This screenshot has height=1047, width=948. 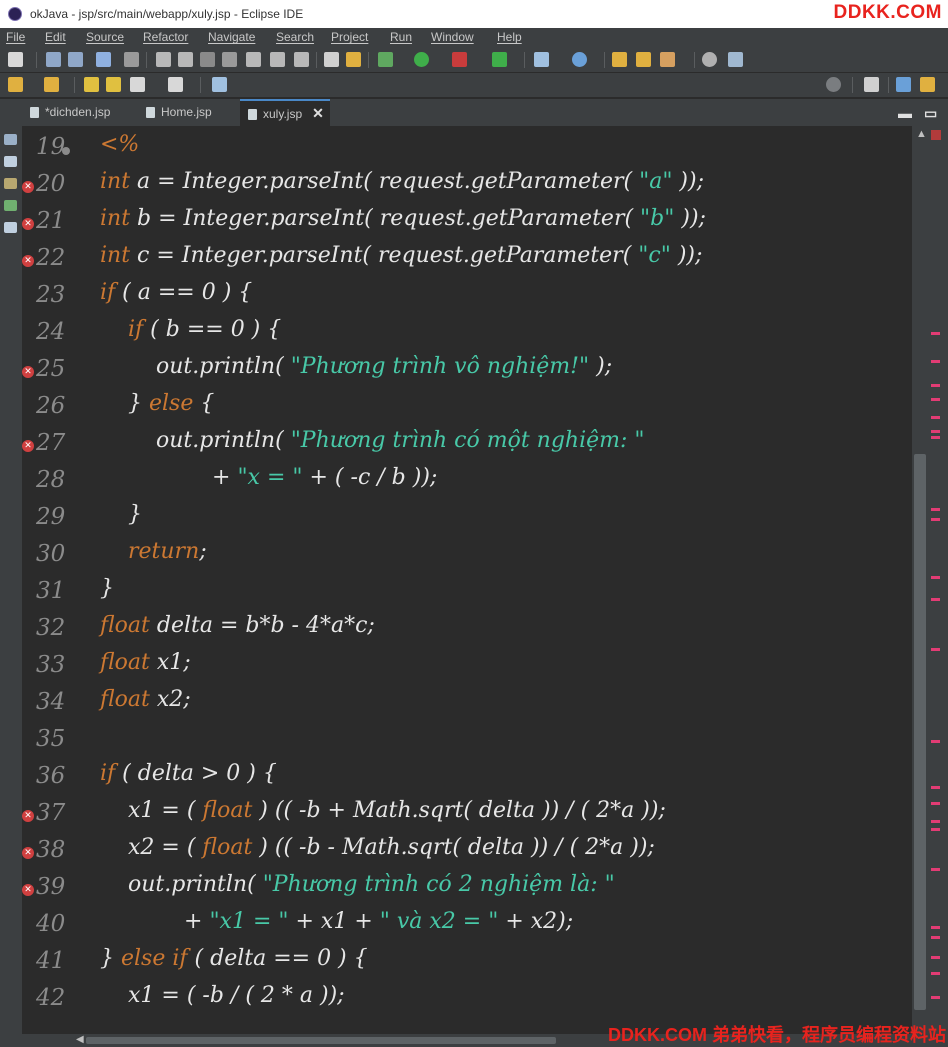 I want to click on new-icon, so click(x=15, y=59).